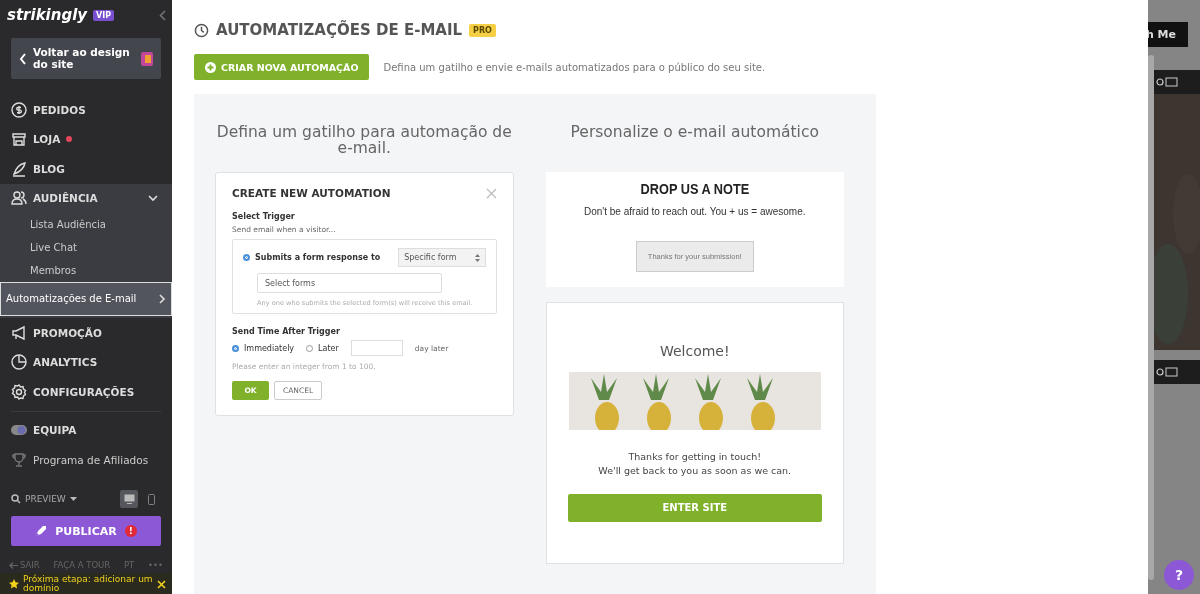  I want to click on nav-item: ANALYTICS, so click(86, 362).